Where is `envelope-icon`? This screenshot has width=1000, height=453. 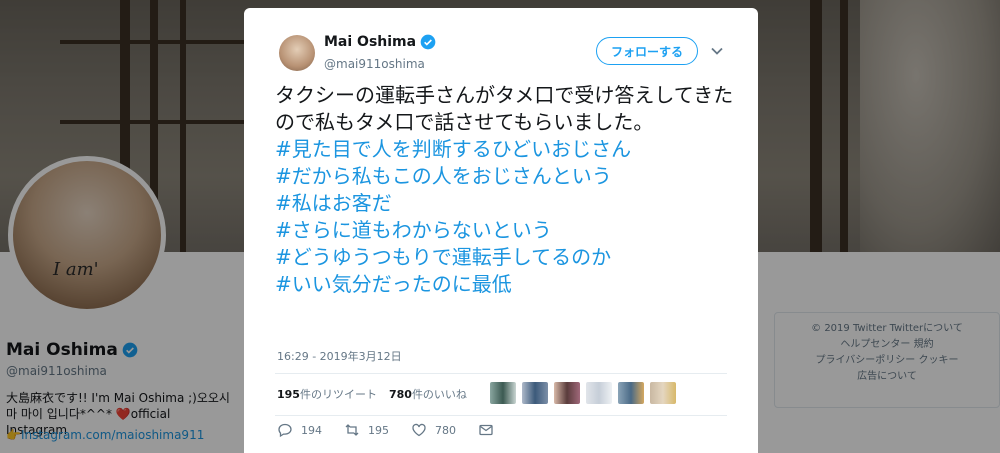 envelope-icon is located at coordinates (486, 430).